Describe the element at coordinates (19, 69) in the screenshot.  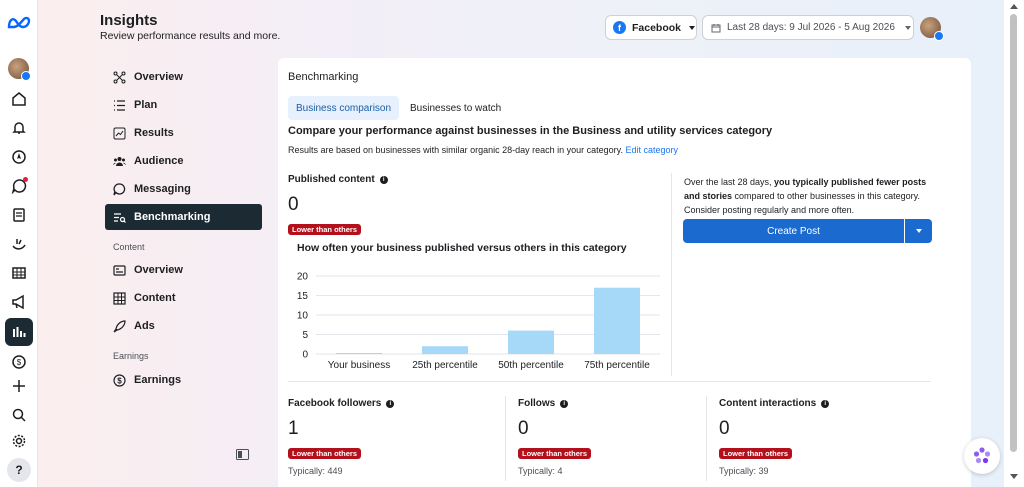
I see `profile-avatar` at that location.